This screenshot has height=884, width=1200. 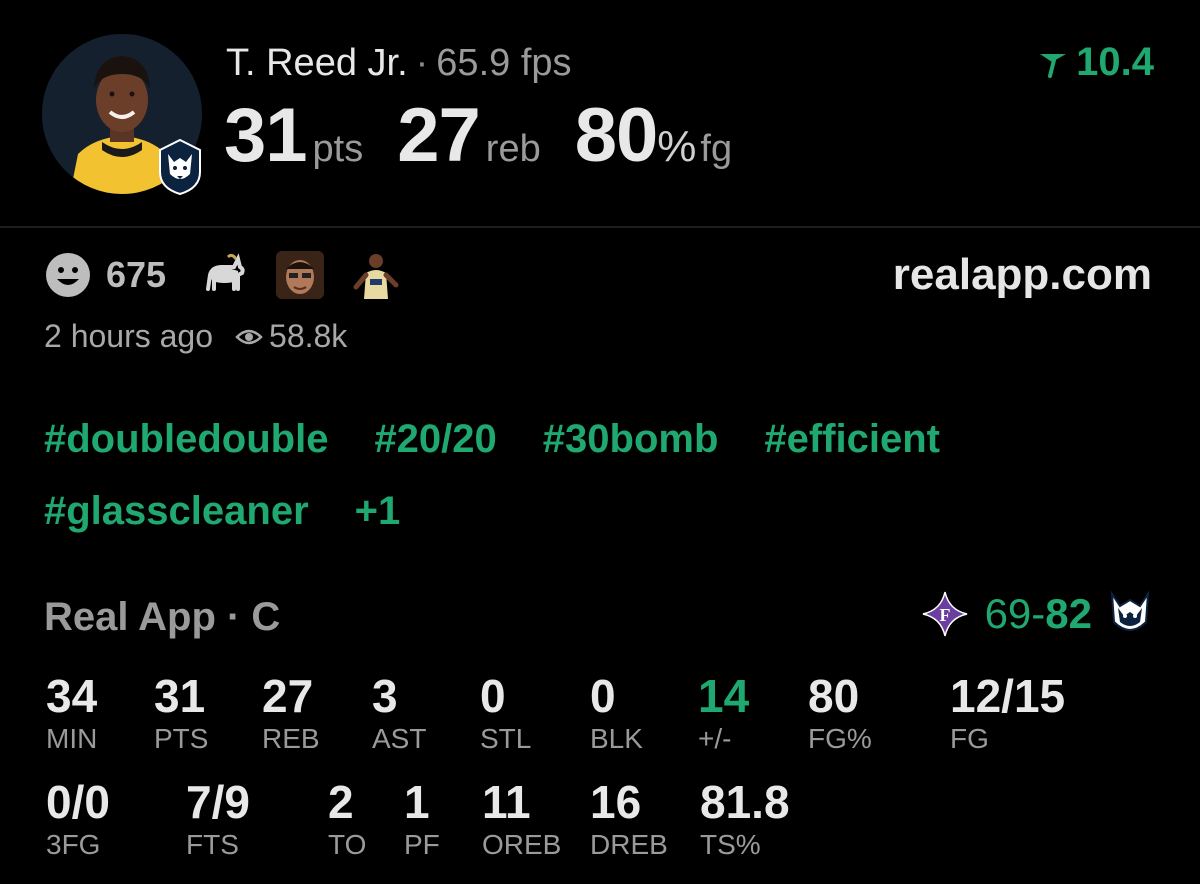 What do you see at coordinates (162, 617) in the screenshot?
I see `stat-source: Real App · C` at bounding box center [162, 617].